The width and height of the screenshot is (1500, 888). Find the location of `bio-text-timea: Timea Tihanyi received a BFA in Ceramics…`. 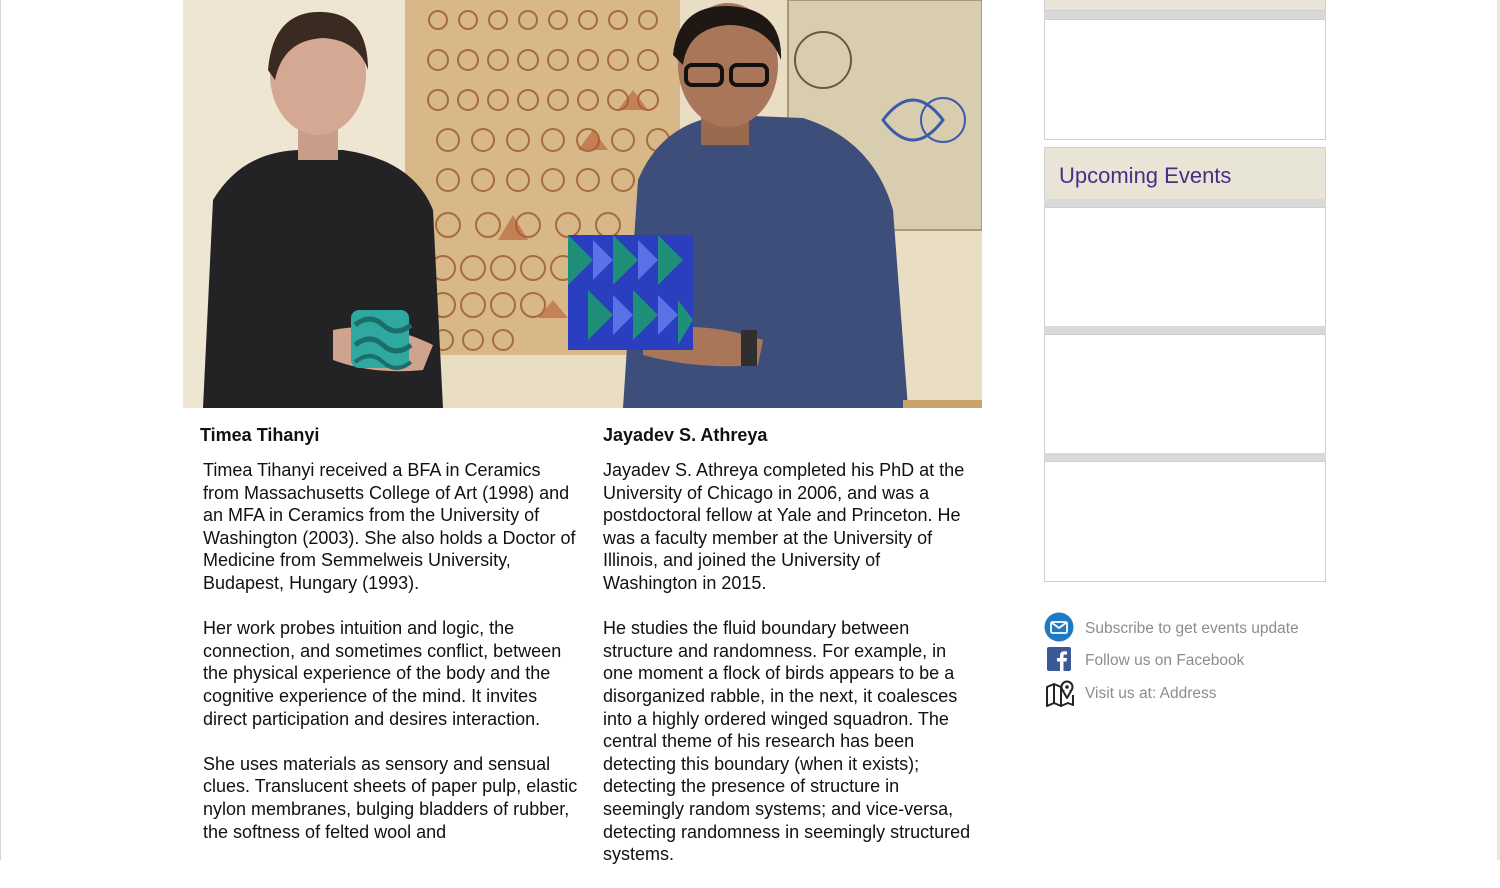

bio-text-timea: Timea Tihanyi received a BFA in Ceramics… is located at coordinates (390, 662).